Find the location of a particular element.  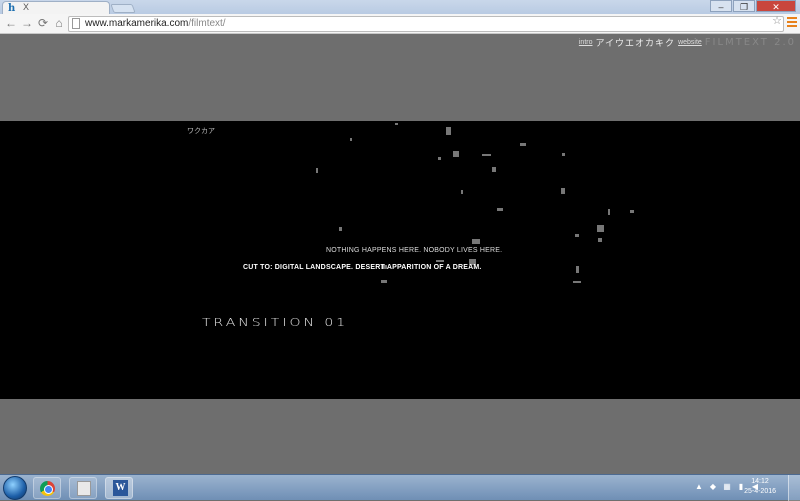

url-text: www.markamerika.com/filmtext/ is located at coordinates (155, 24).